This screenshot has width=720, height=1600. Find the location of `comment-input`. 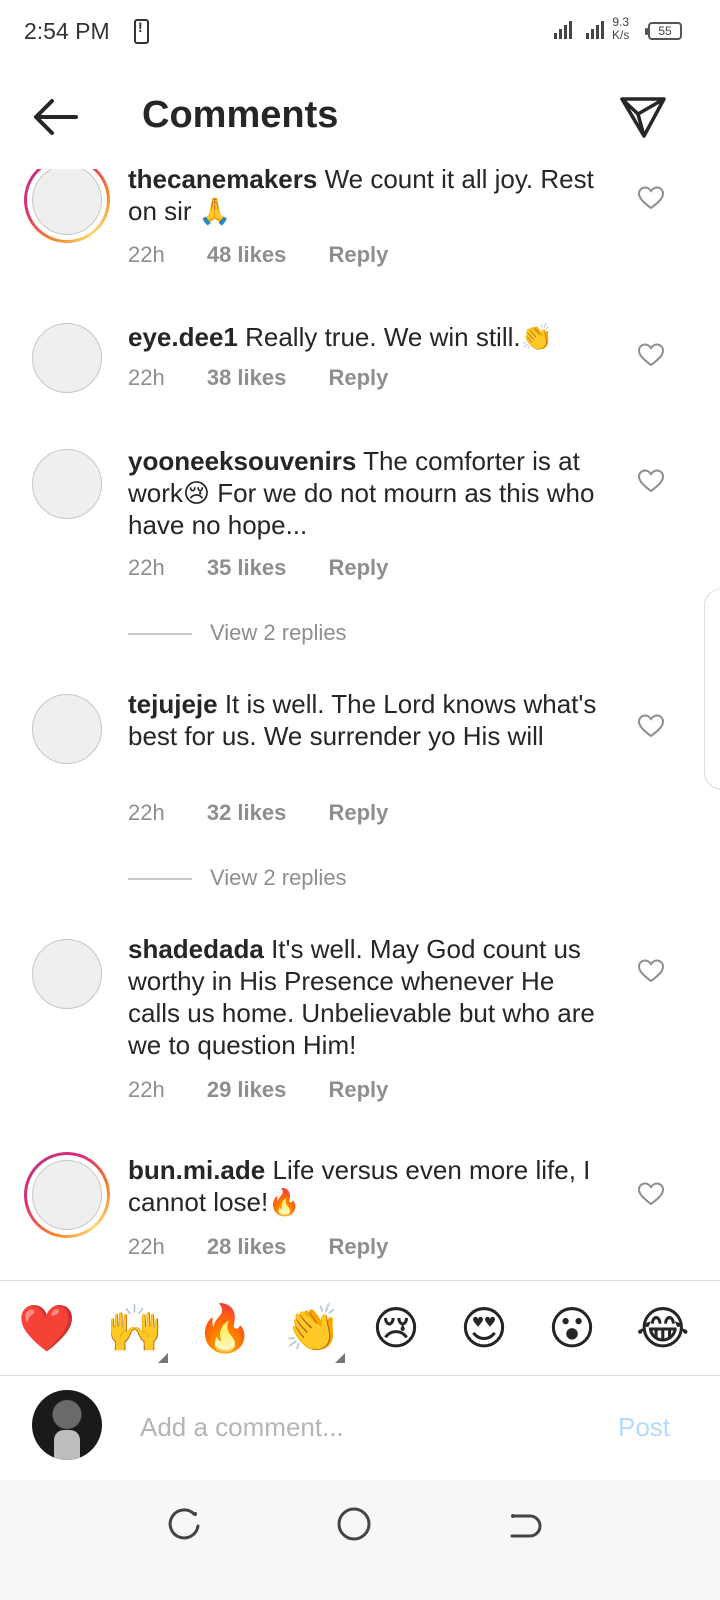

comment-input is located at coordinates (360, 1427).